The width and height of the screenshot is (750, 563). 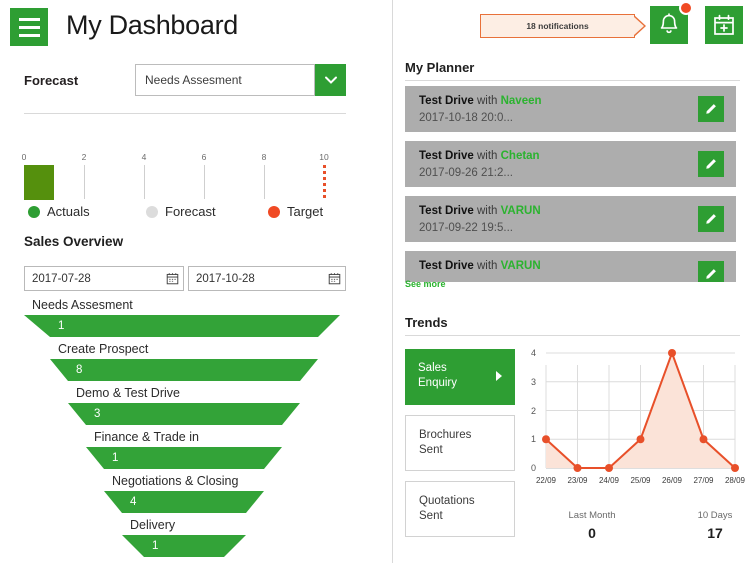 I want to click on funnel-stage-value: 4, so click(x=133, y=502).